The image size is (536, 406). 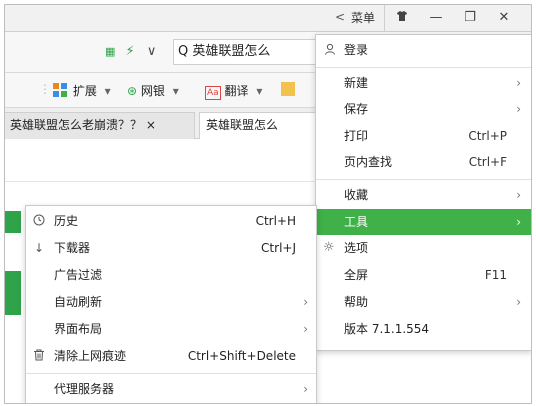 What do you see at coordinates (487, 136) in the screenshot?
I see `menu-item-shortcut: Ctrl+P` at bounding box center [487, 136].